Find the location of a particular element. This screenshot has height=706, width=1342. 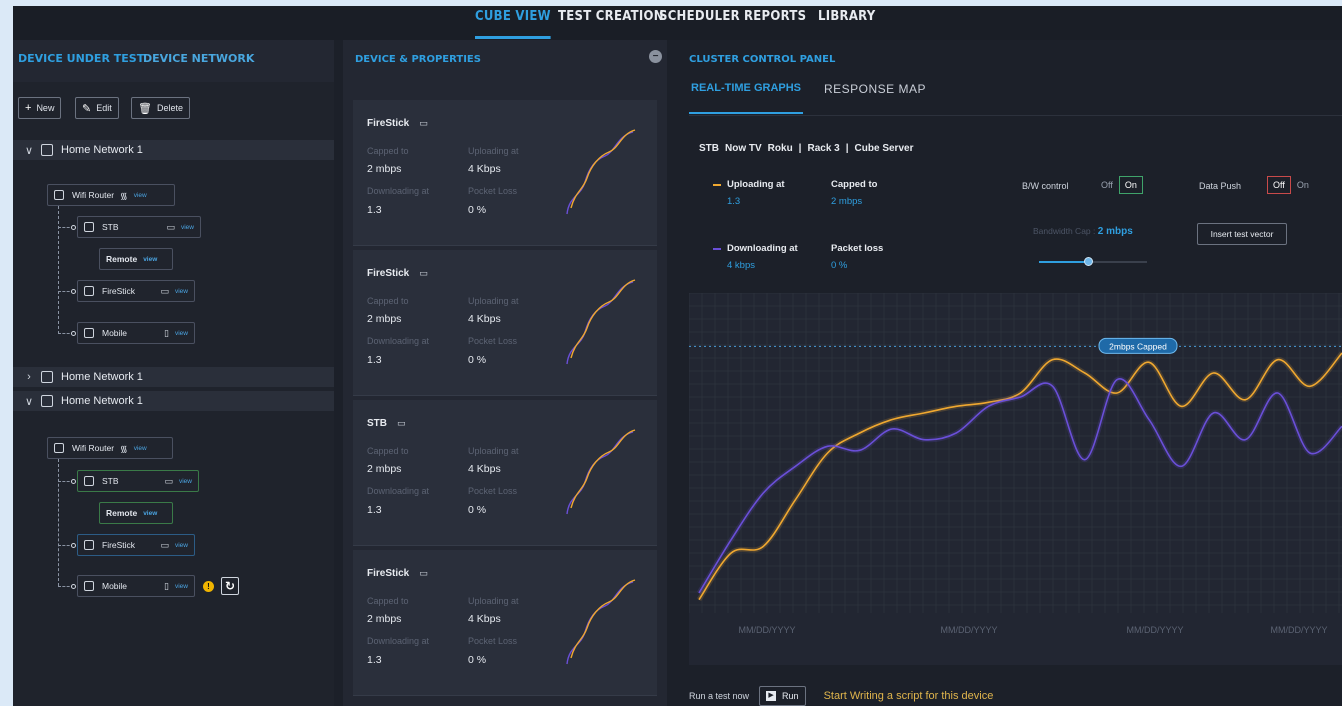

delete-button: 🗑 Delete is located at coordinates (160, 108).